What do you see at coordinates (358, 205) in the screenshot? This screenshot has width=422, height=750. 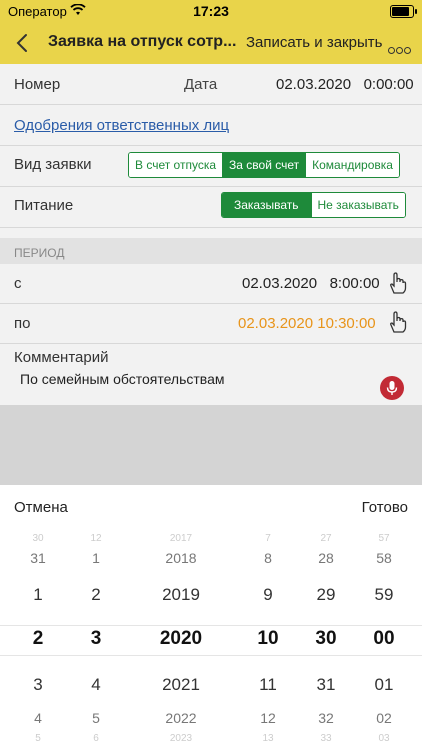 I see `meal-option: Не заказывать` at bounding box center [358, 205].